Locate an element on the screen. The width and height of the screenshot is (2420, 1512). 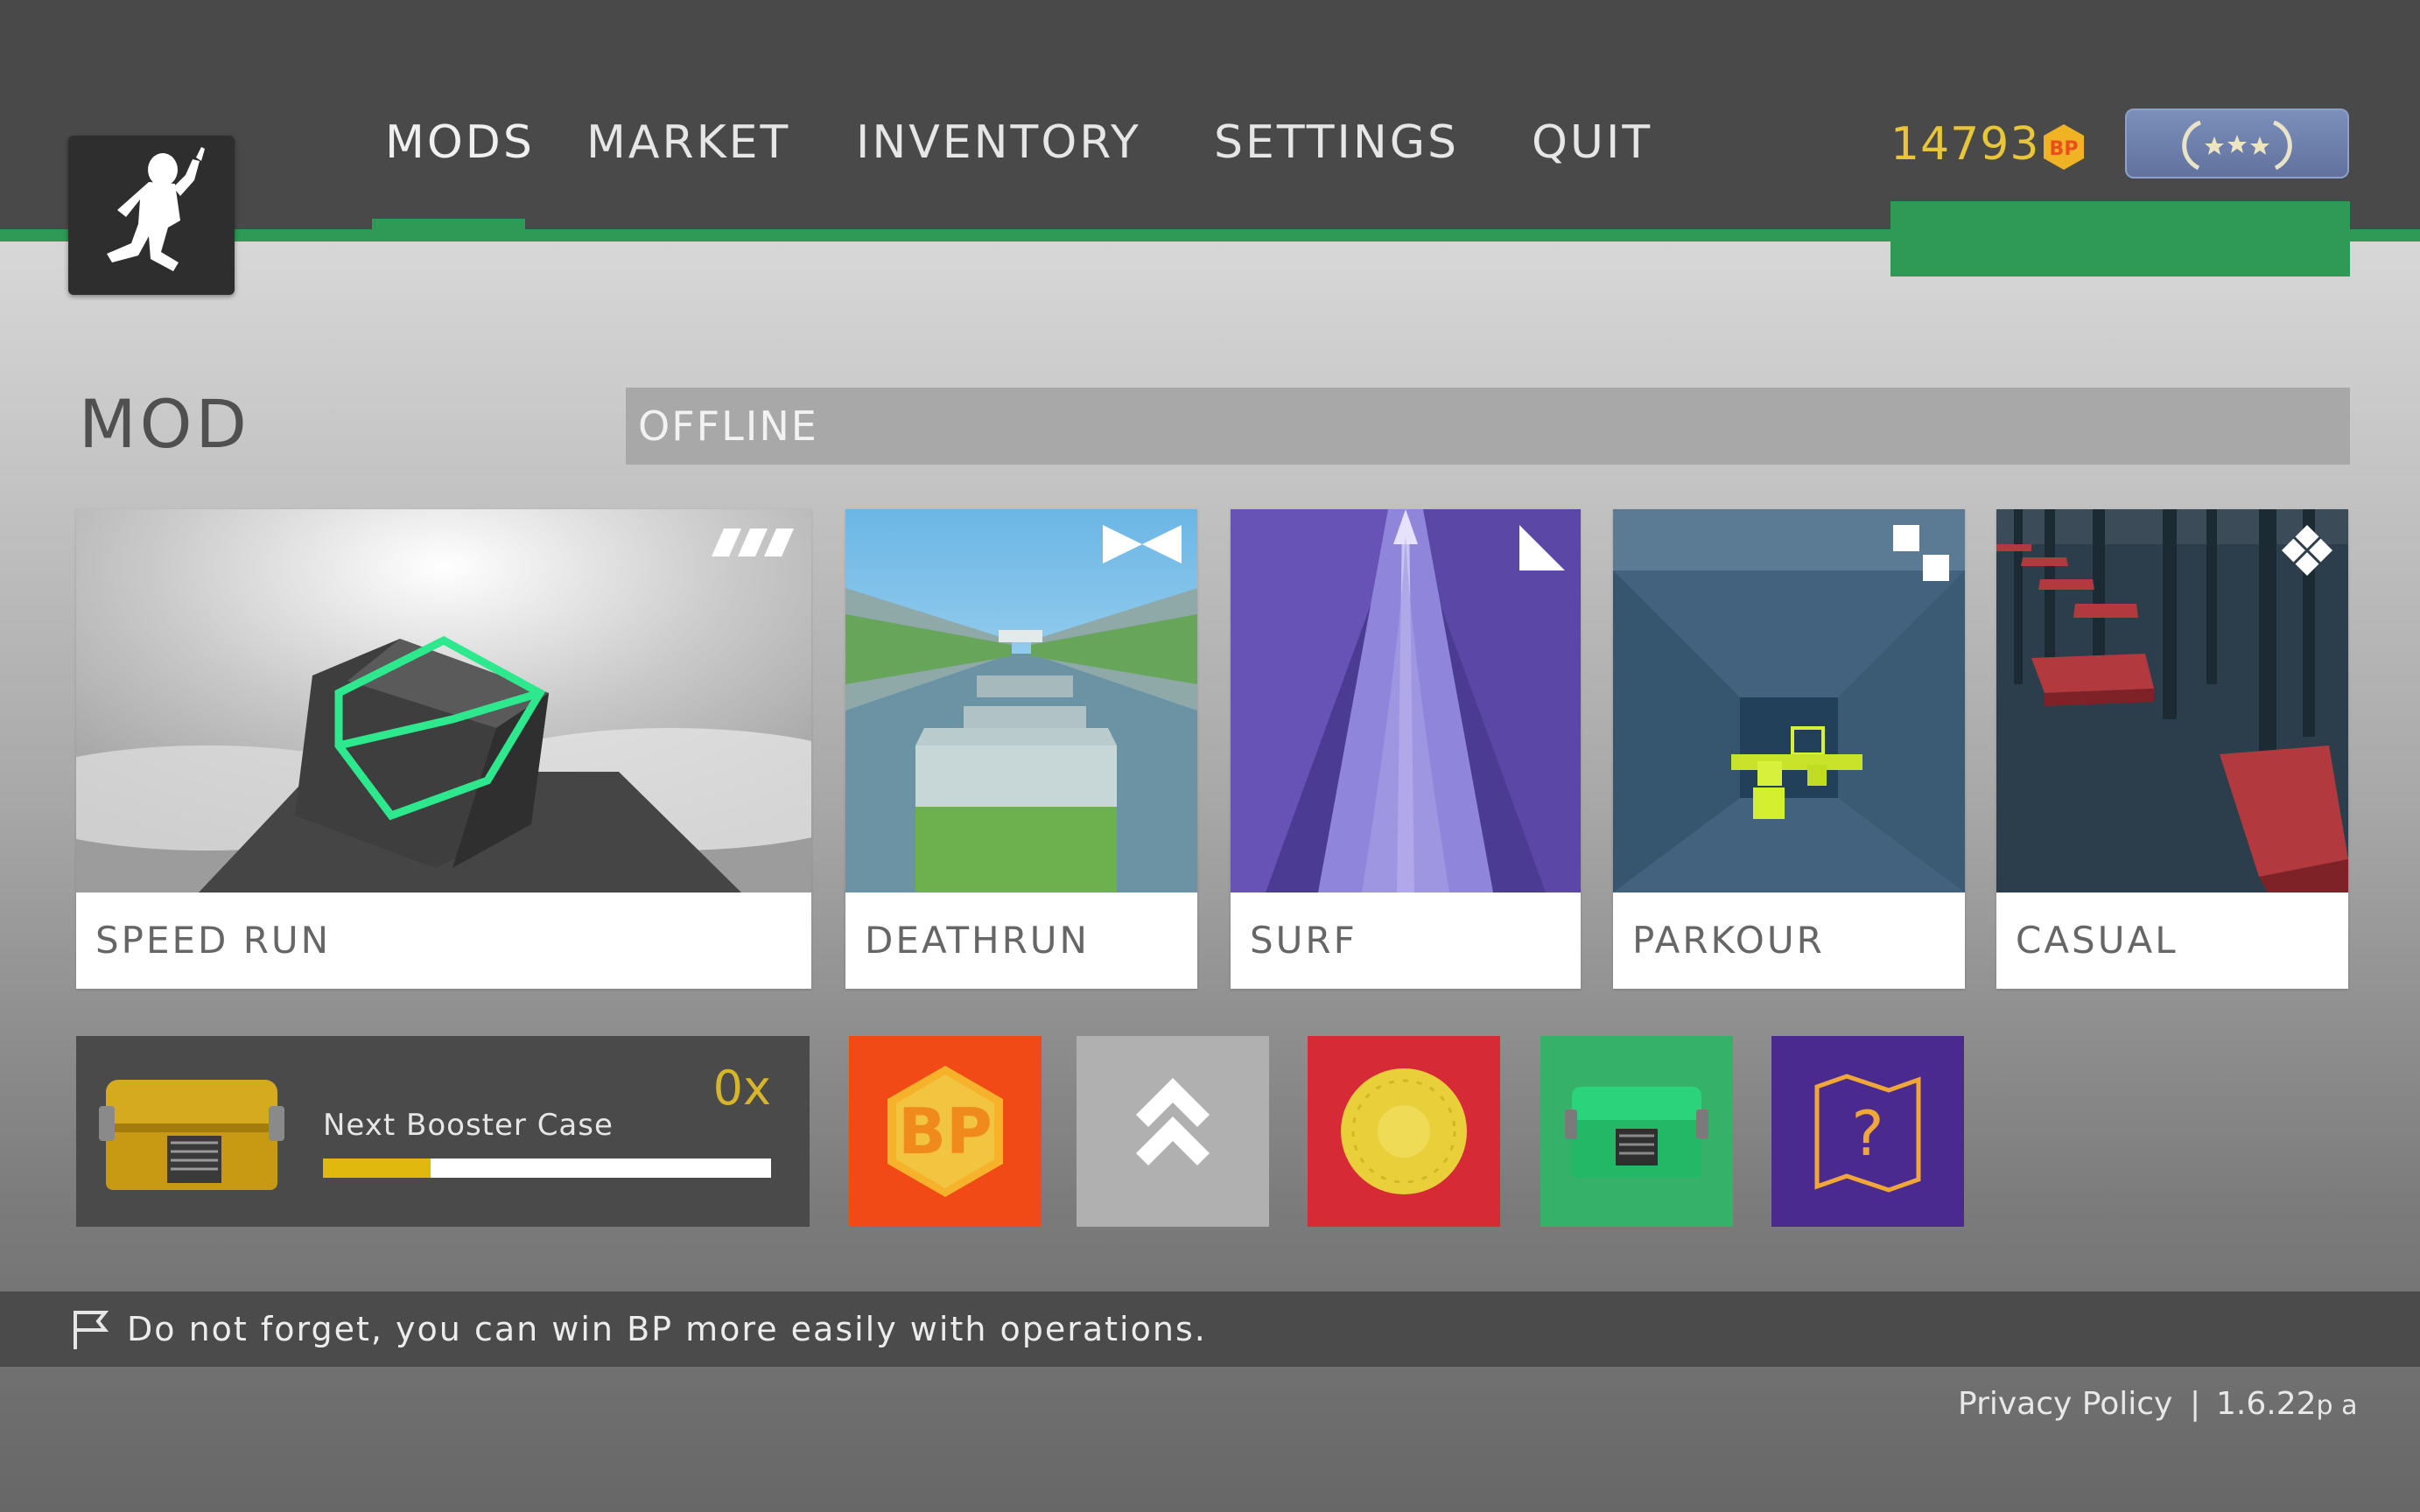
bp-hexagon-text: BP is located at coordinates (945, 1131).